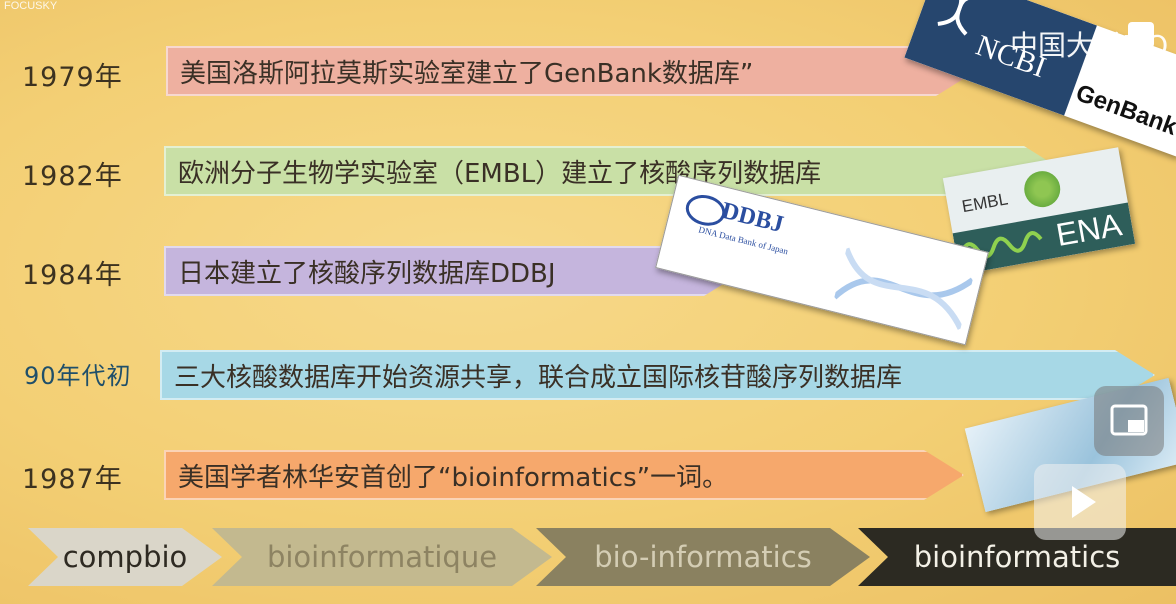 This screenshot has width=1176, height=604. I want to click on embl-text: EMBL, so click(985, 203).